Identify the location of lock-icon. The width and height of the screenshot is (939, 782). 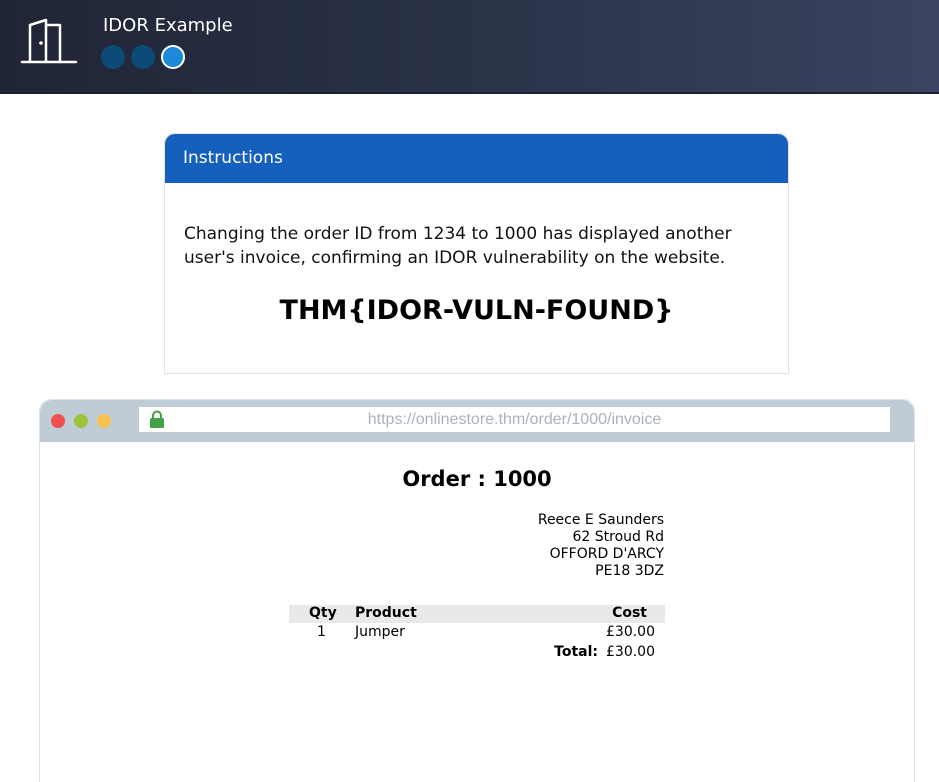
(157, 419).